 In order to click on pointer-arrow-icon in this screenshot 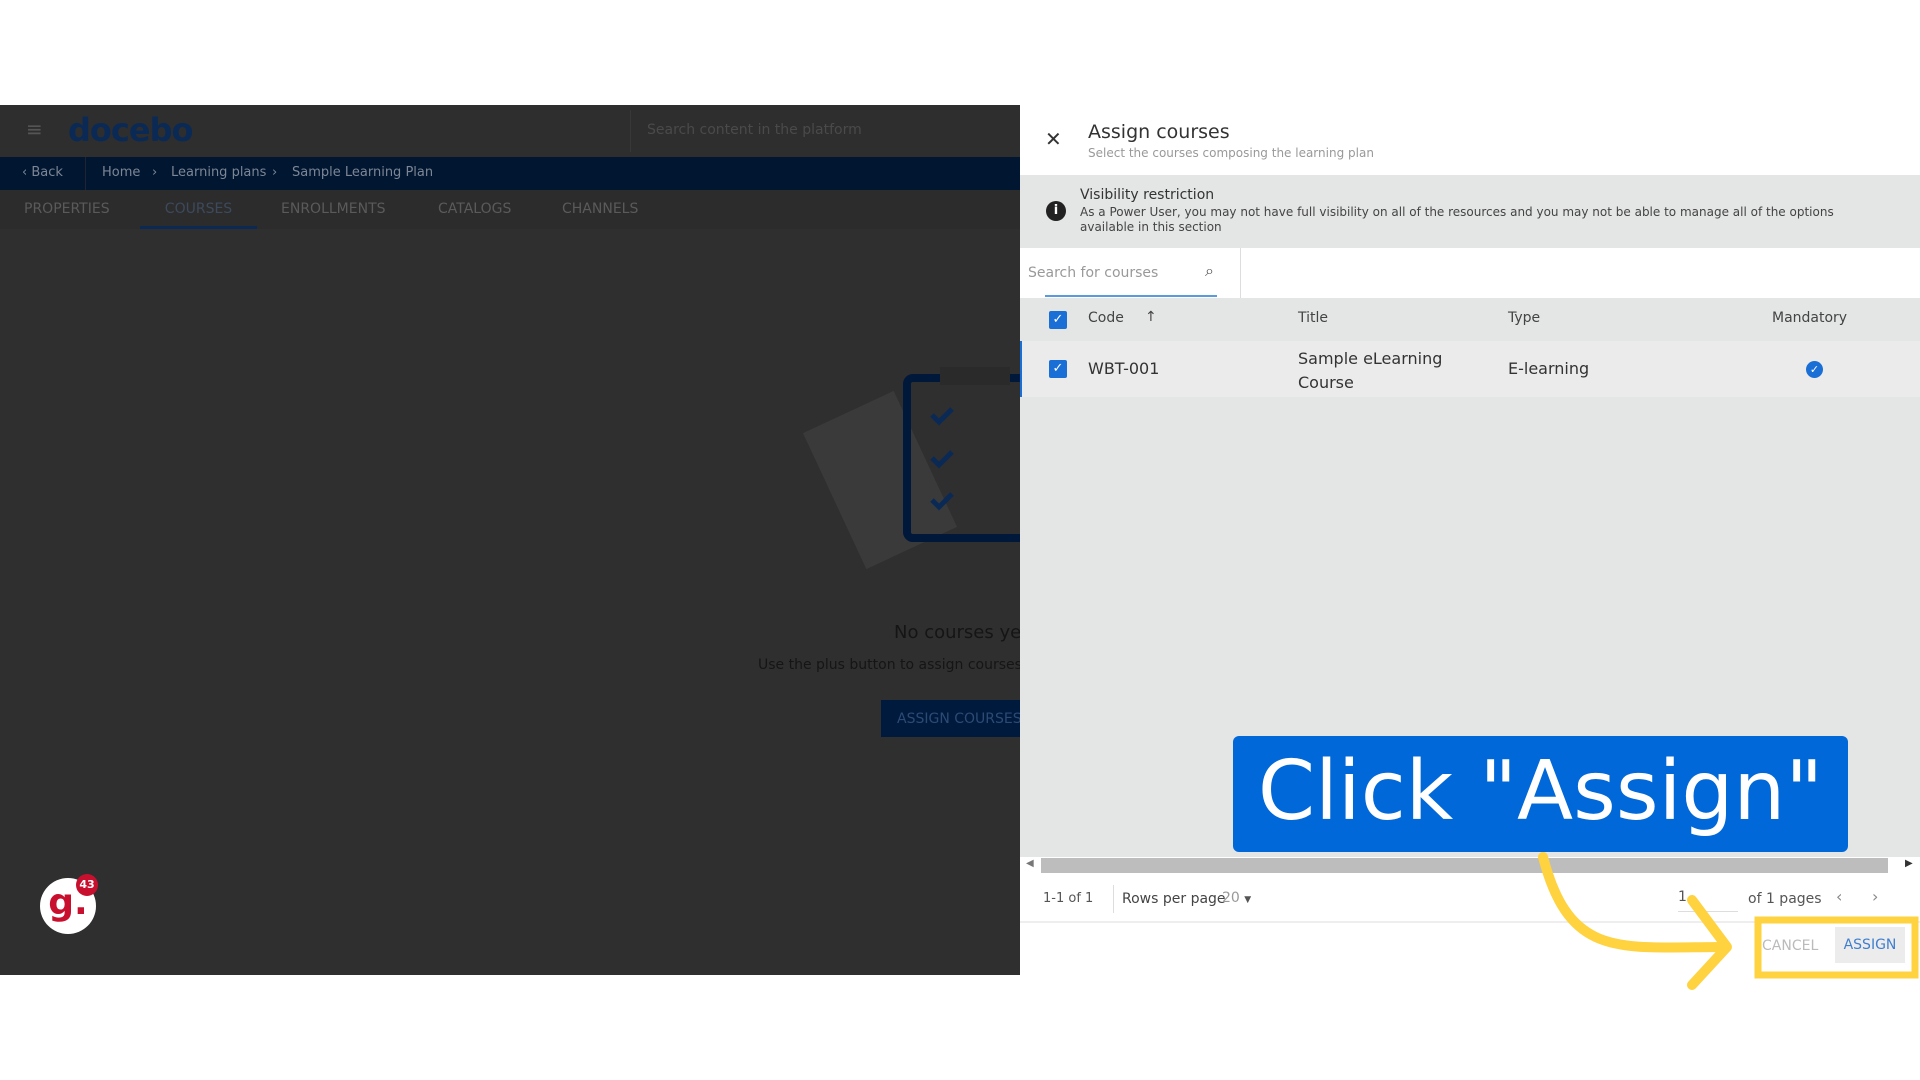, I will do `click(1728, 921)`.